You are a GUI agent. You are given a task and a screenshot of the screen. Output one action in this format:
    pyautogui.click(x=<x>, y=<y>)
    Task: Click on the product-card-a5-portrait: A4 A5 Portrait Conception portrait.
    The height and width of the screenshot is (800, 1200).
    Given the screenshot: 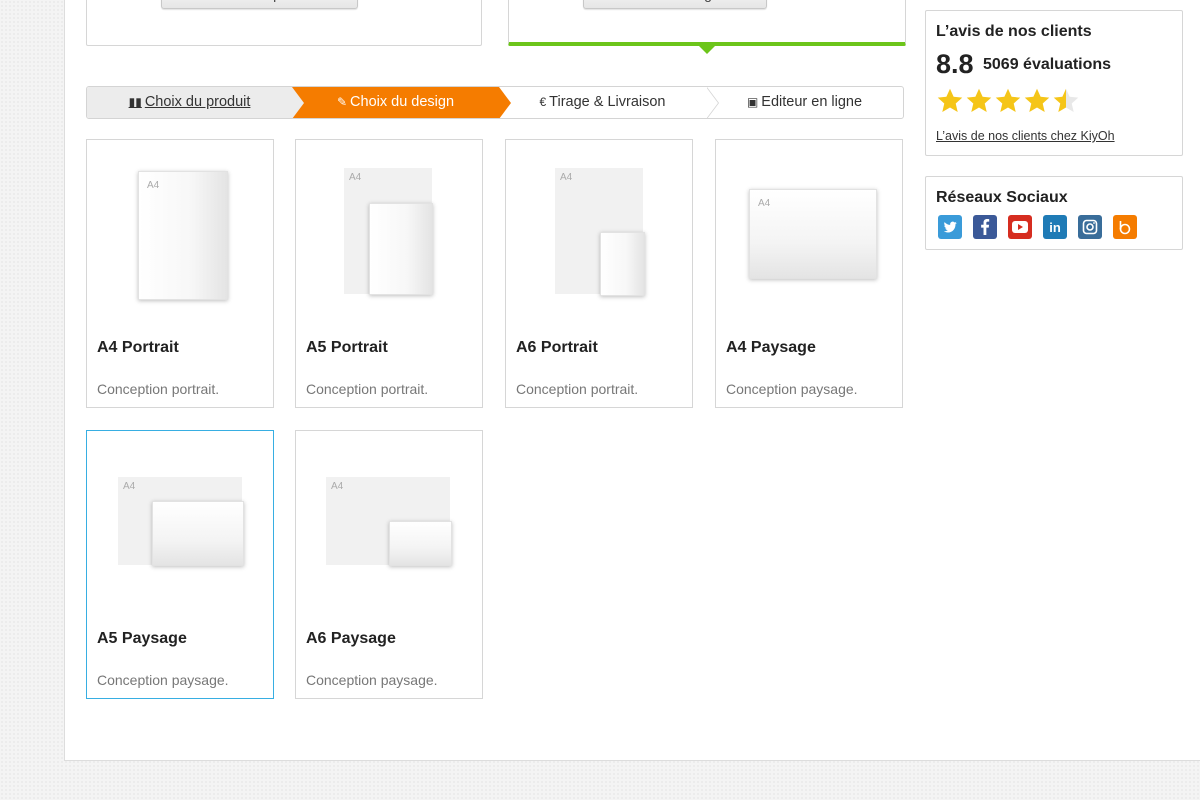 What is the action you would take?
    pyautogui.click(x=389, y=273)
    